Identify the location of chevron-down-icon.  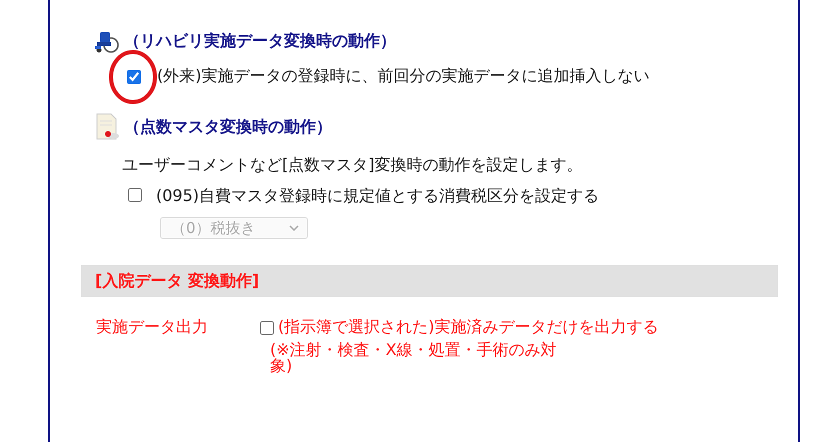
(294, 228).